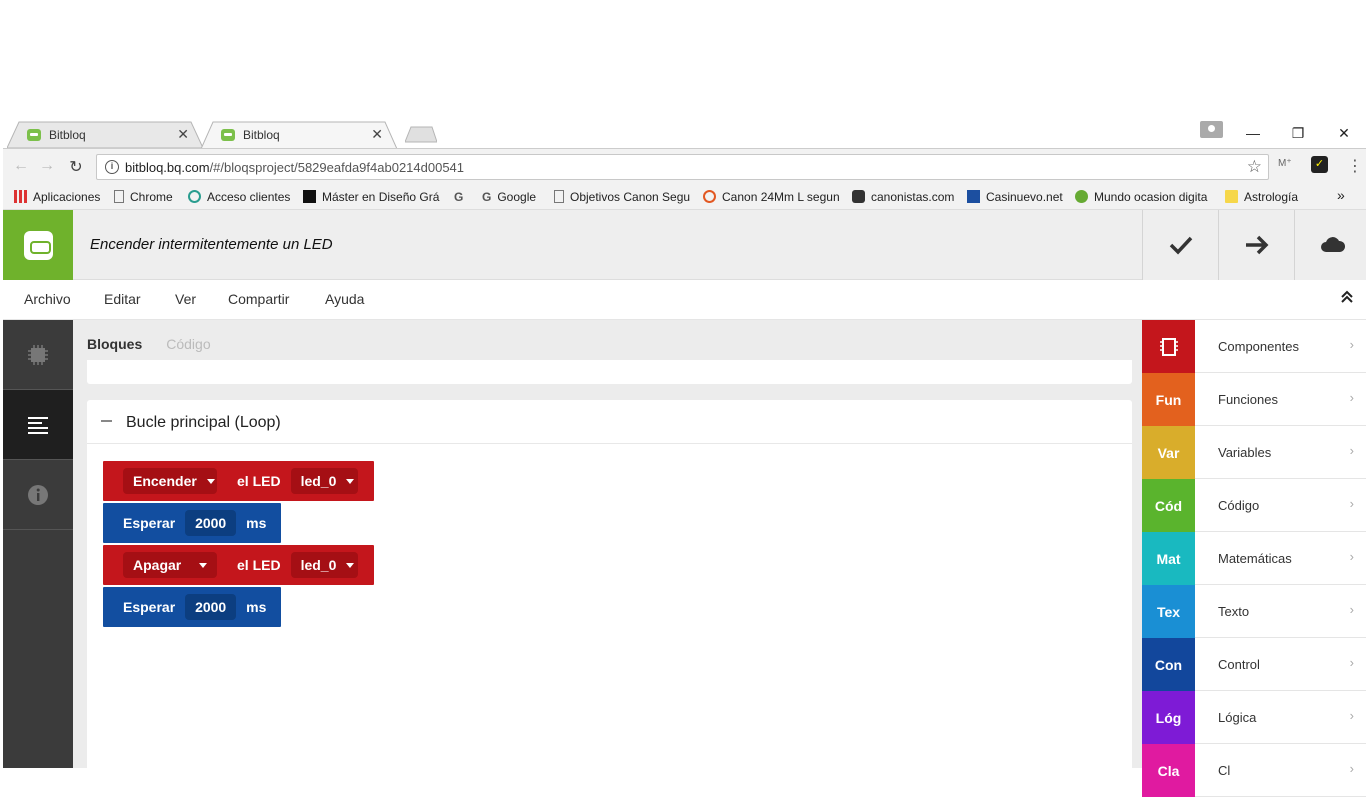 This screenshot has width=1366, height=797. I want to click on menu-ayuda: Ayuda, so click(344, 299).